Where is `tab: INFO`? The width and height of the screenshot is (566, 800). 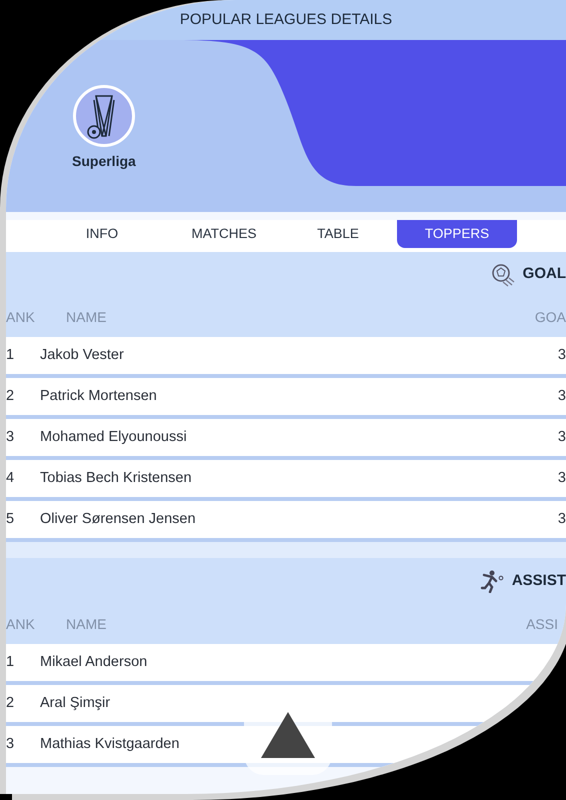
tab: INFO is located at coordinates (102, 234).